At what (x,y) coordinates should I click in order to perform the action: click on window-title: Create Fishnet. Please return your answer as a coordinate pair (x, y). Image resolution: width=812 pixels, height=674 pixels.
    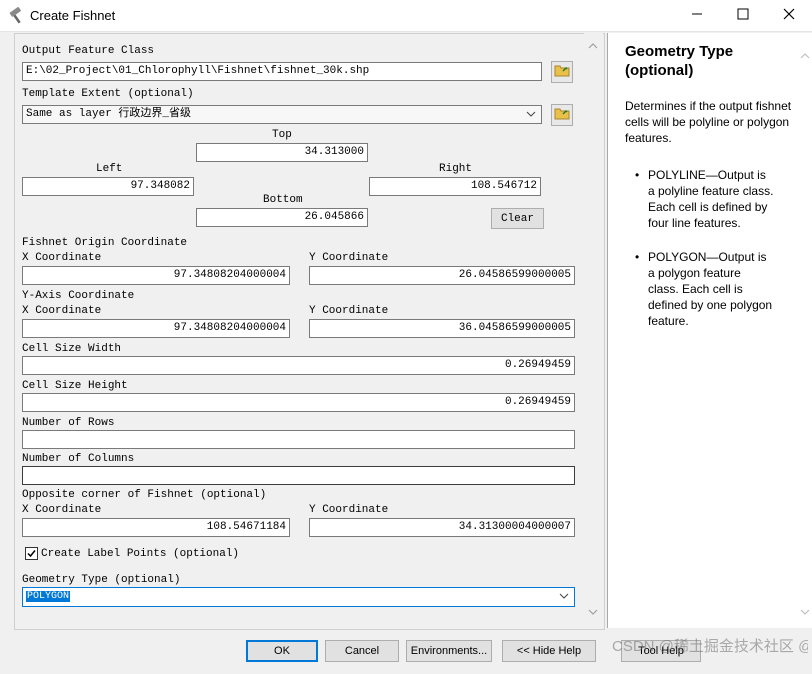
    Looking at the image, I should click on (73, 15).